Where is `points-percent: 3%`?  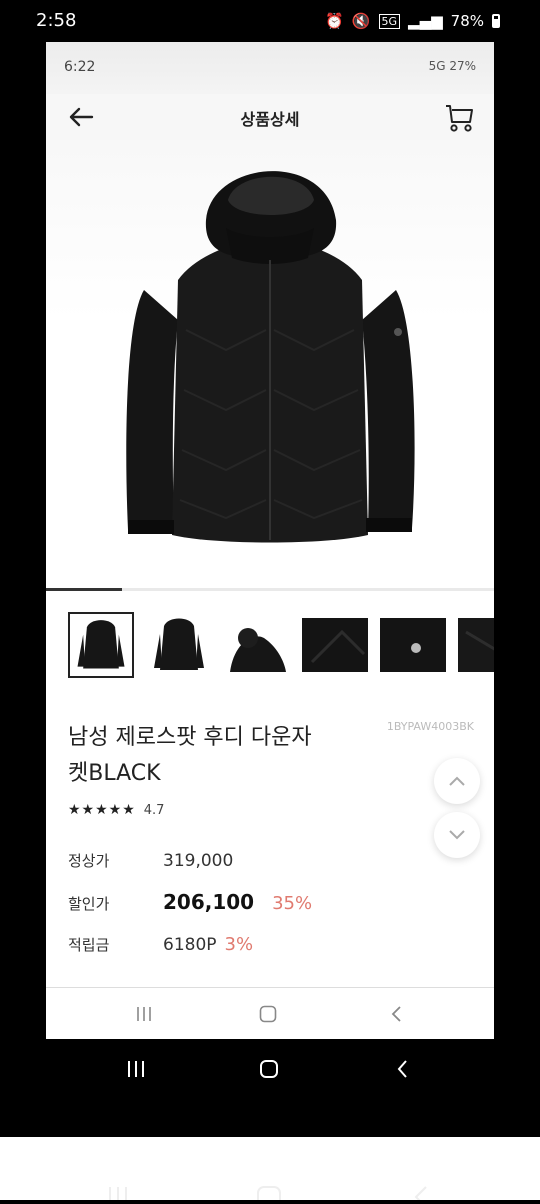
points-percent: 3% is located at coordinates (239, 944).